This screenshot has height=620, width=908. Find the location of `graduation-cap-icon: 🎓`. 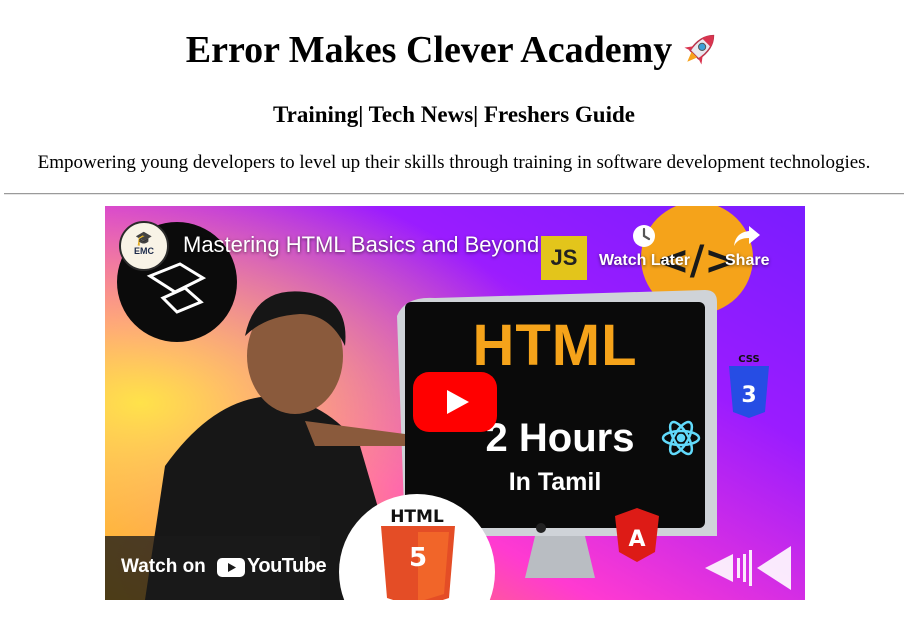

graduation-cap-icon: 🎓 is located at coordinates (144, 238).